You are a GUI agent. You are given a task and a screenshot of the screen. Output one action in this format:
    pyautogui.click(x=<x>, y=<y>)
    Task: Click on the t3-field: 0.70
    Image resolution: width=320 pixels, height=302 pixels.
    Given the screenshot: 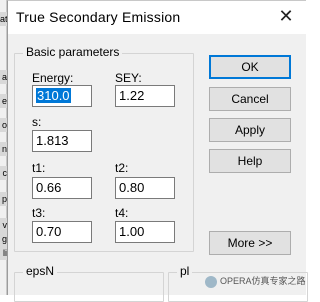 What is the action you would take?
    pyautogui.click(x=62, y=232)
    